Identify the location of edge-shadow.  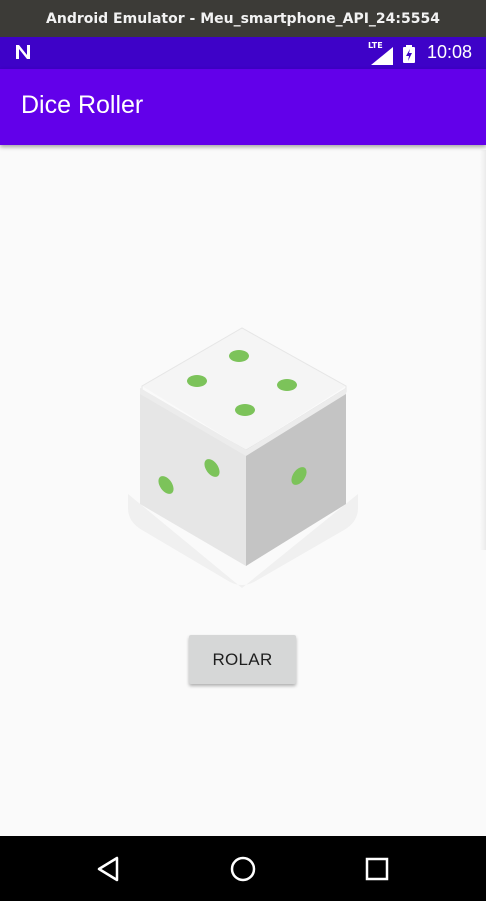
(483, 350).